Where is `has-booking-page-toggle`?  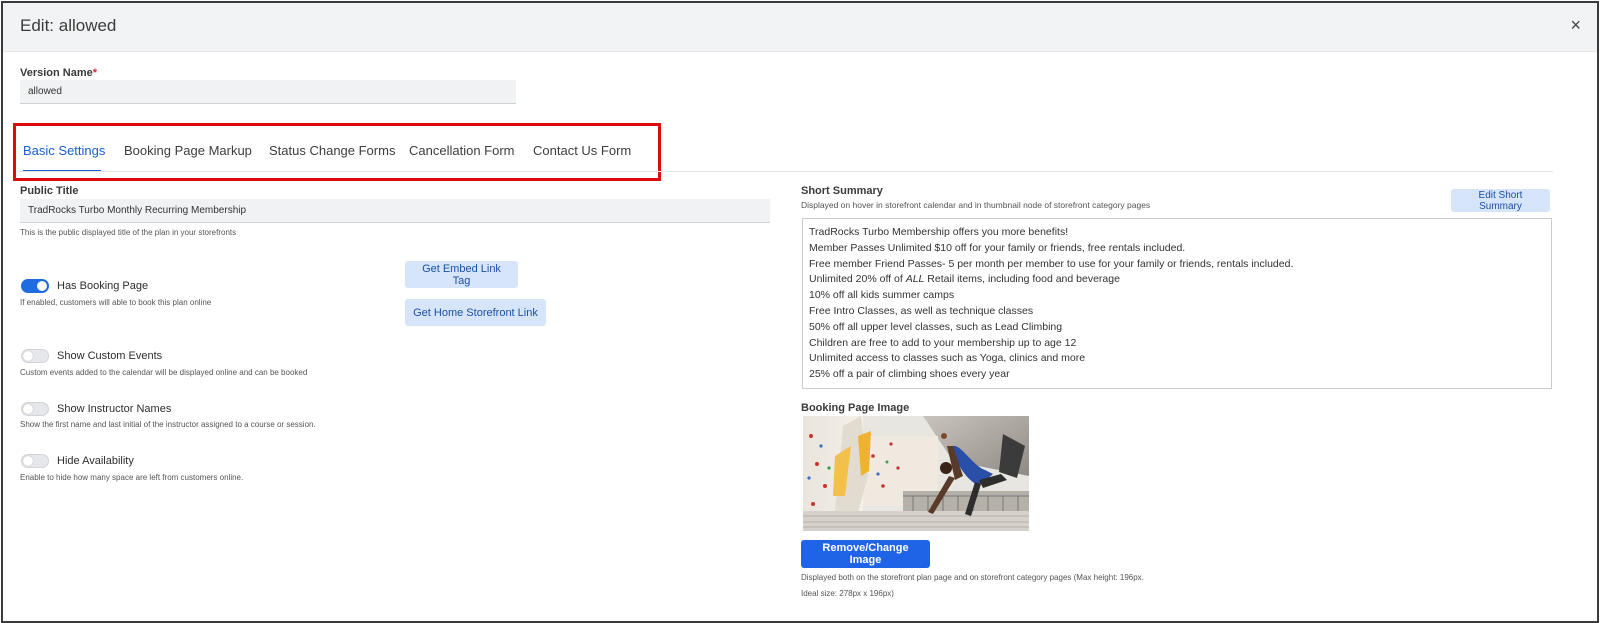 has-booking-page-toggle is located at coordinates (35, 286).